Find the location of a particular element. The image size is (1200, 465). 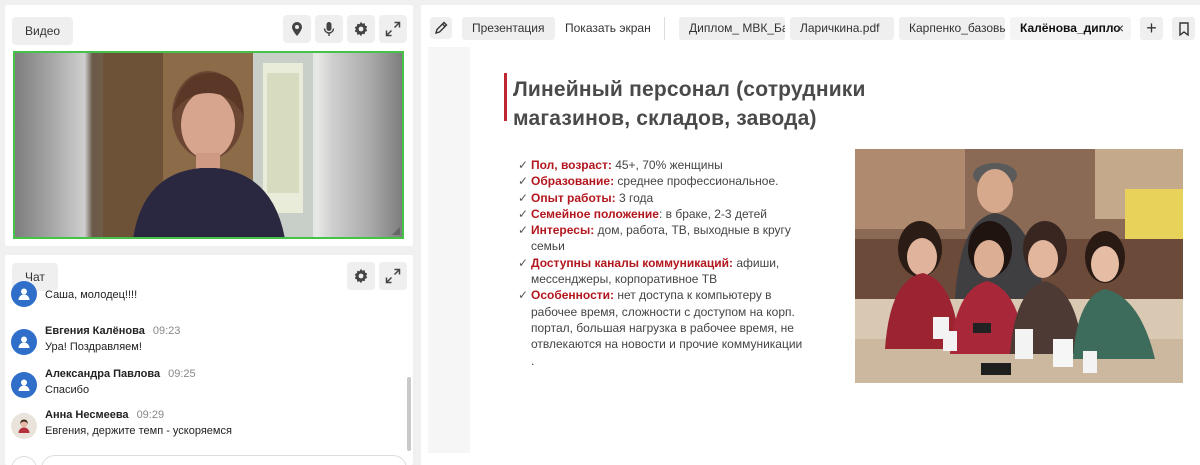

microphone-button is located at coordinates (329, 29).